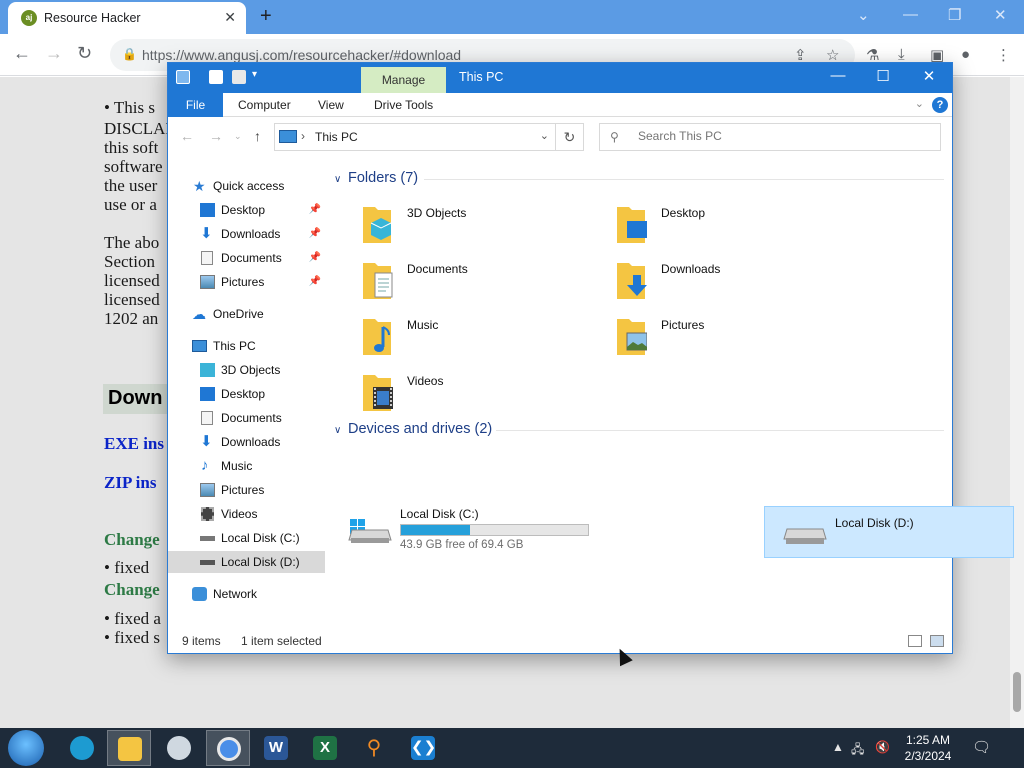 The width and height of the screenshot is (1024, 768). What do you see at coordinates (336, 137) in the screenshot?
I see `breadcrumb-this-pc: This PC` at bounding box center [336, 137].